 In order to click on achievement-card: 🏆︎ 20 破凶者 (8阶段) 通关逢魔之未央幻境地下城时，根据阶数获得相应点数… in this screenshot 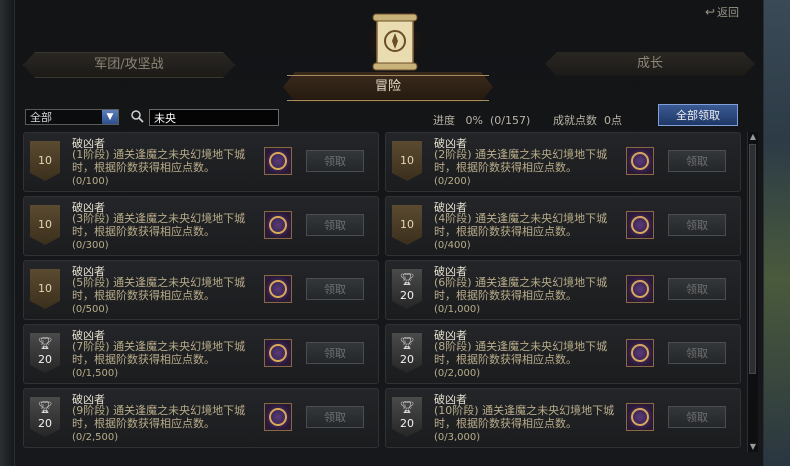, I will do `click(563, 354)`.